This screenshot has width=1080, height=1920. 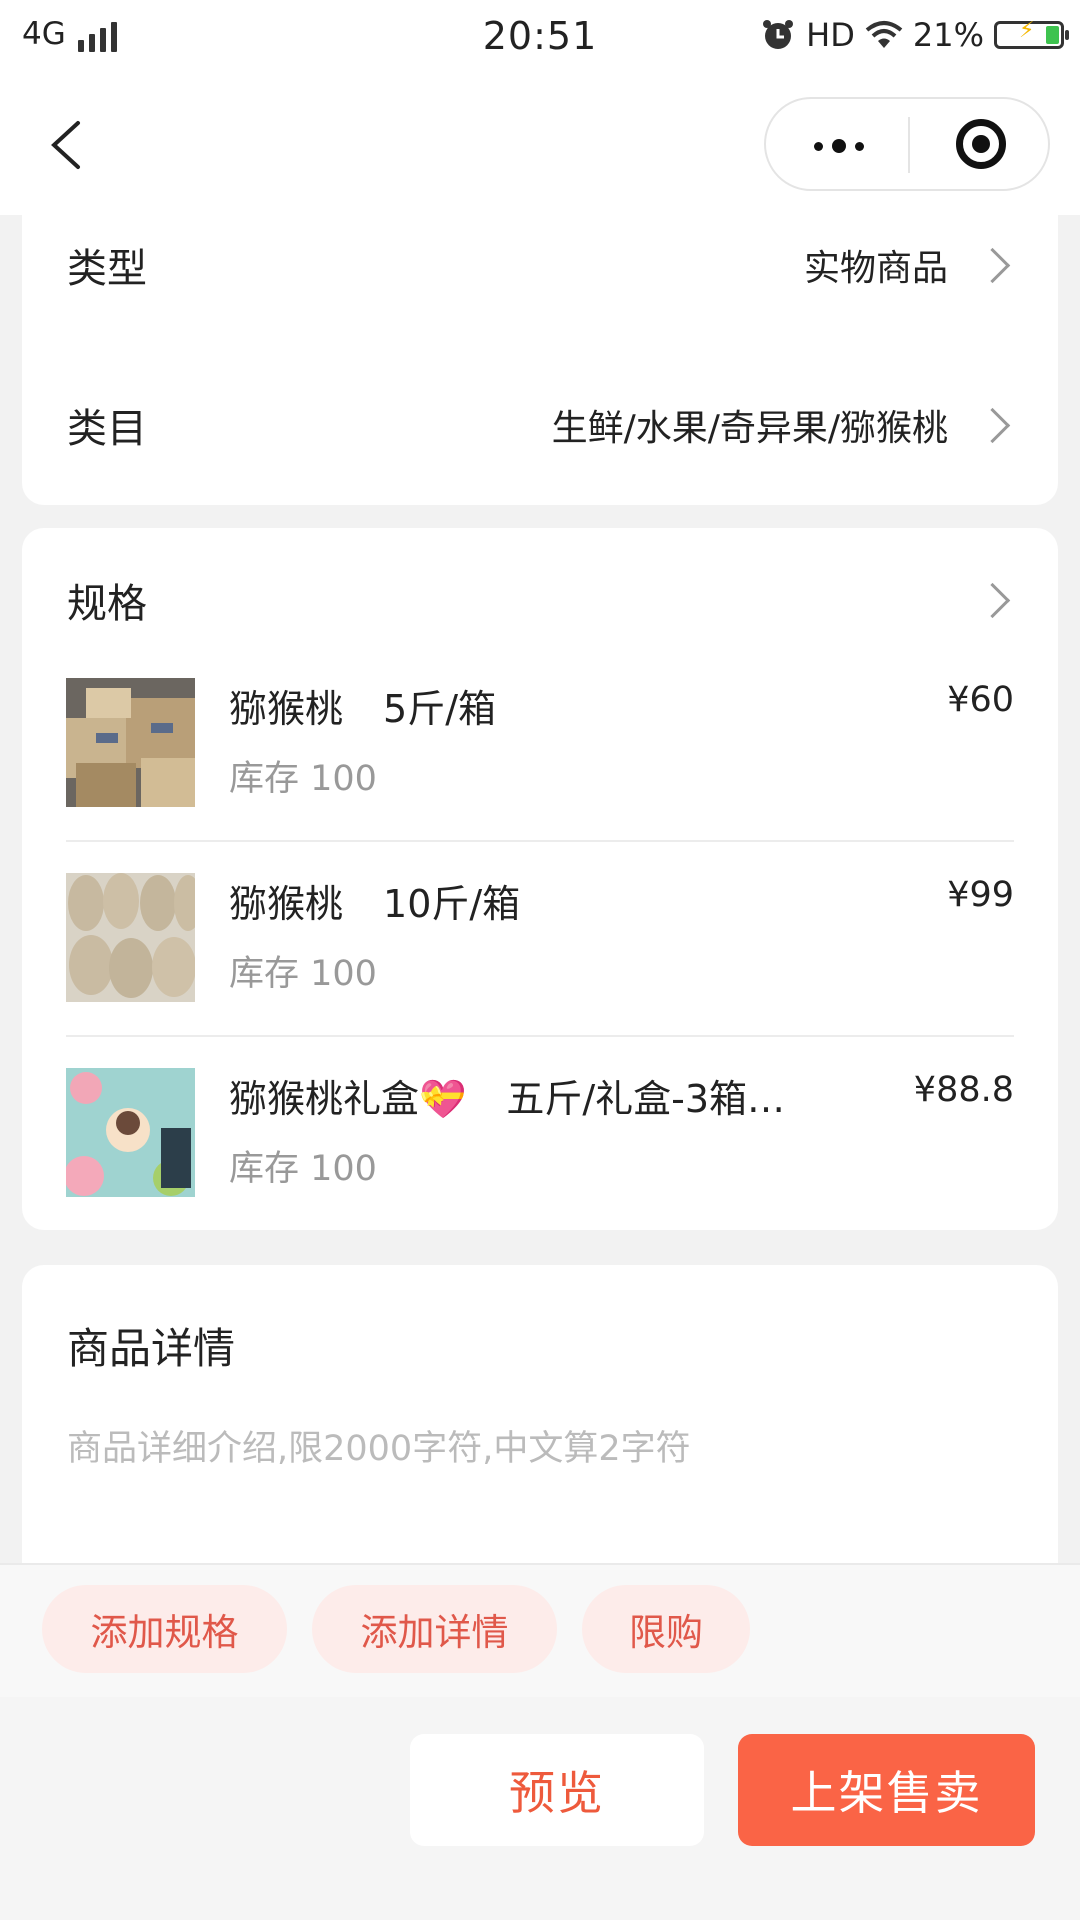 What do you see at coordinates (830, 35) in the screenshot?
I see `hd-badge: HD` at bounding box center [830, 35].